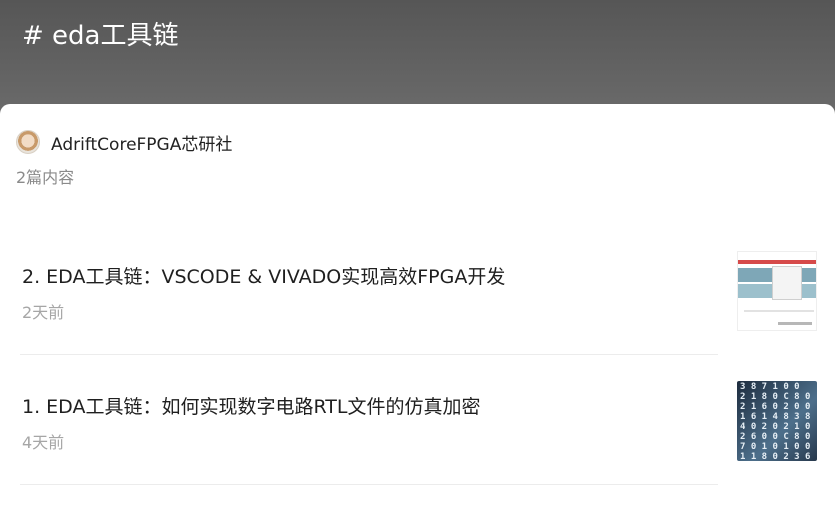 Image resolution: width=835 pixels, height=510 pixels. Describe the element at coordinates (263, 275) in the screenshot. I see `article-title: 2. EDA工具链：VSCODE & VIVADO实现高效FPGA开发` at that location.